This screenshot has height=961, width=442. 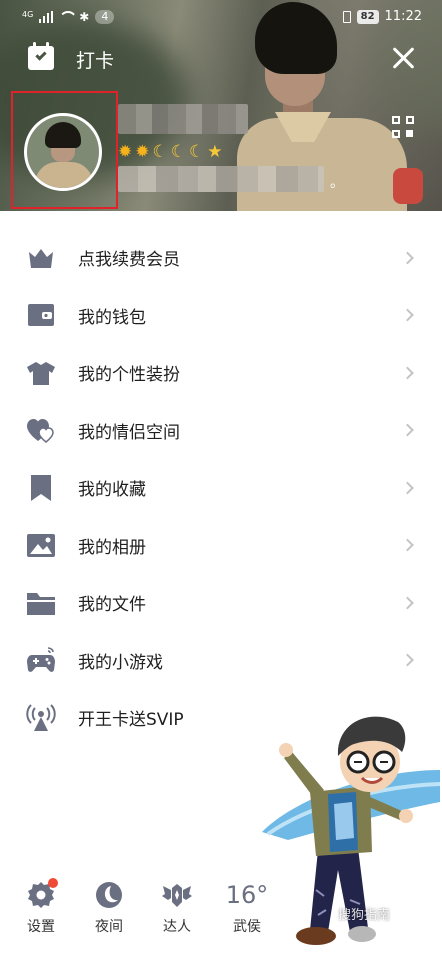 What do you see at coordinates (41, 373) in the screenshot?
I see `shirt-icon` at bounding box center [41, 373].